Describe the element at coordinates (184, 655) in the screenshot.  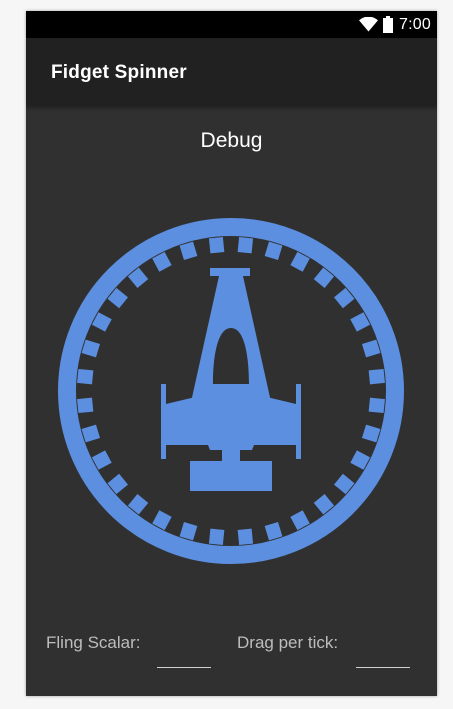
I see `fling-scalar-input` at that location.